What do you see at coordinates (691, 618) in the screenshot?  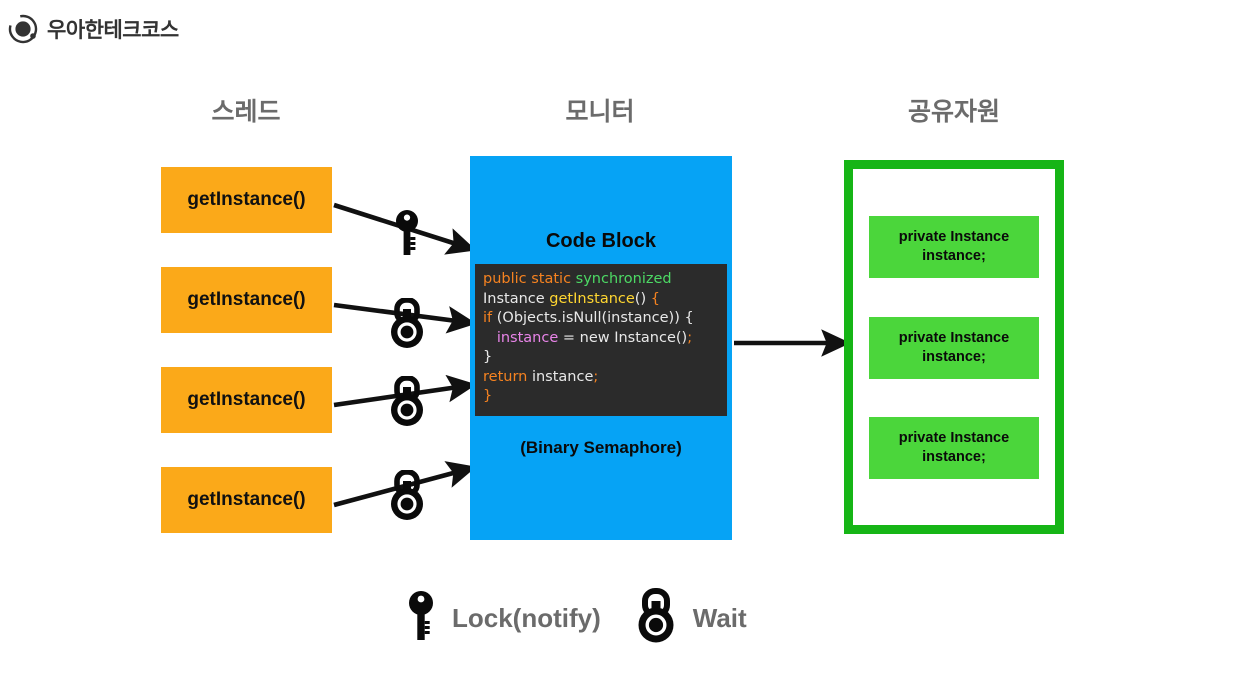 I see `legend-item-wait: Wait` at bounding box center [691, 618].